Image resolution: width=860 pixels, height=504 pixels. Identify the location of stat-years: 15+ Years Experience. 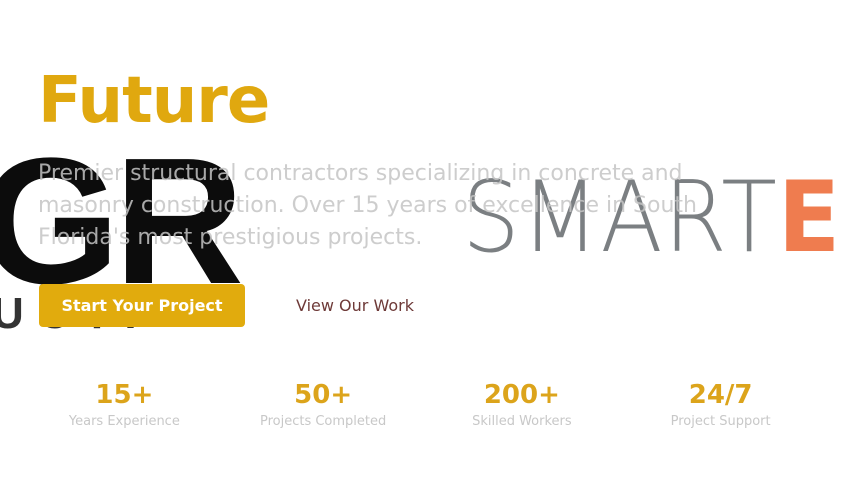
(124, 407).